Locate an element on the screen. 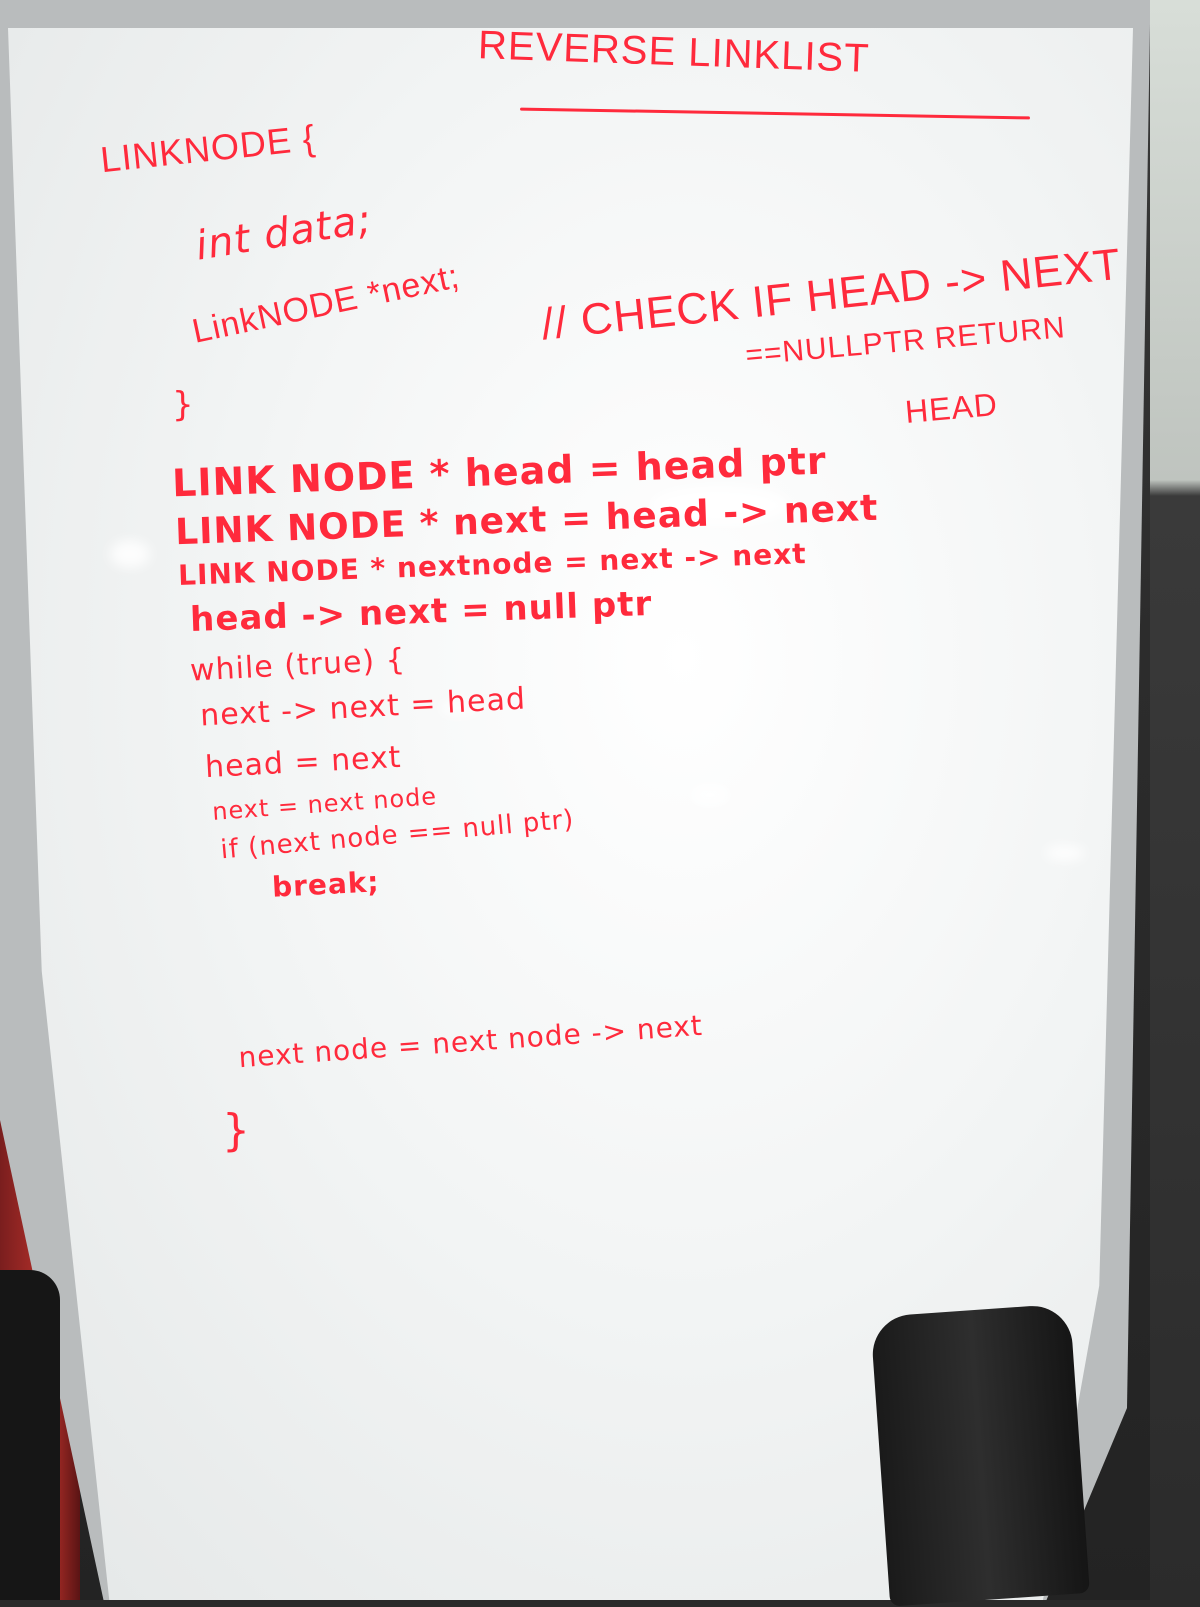 The height and width of the screenshot is (1607, 1200). struct-line: } is located at coordinates (183, 405).